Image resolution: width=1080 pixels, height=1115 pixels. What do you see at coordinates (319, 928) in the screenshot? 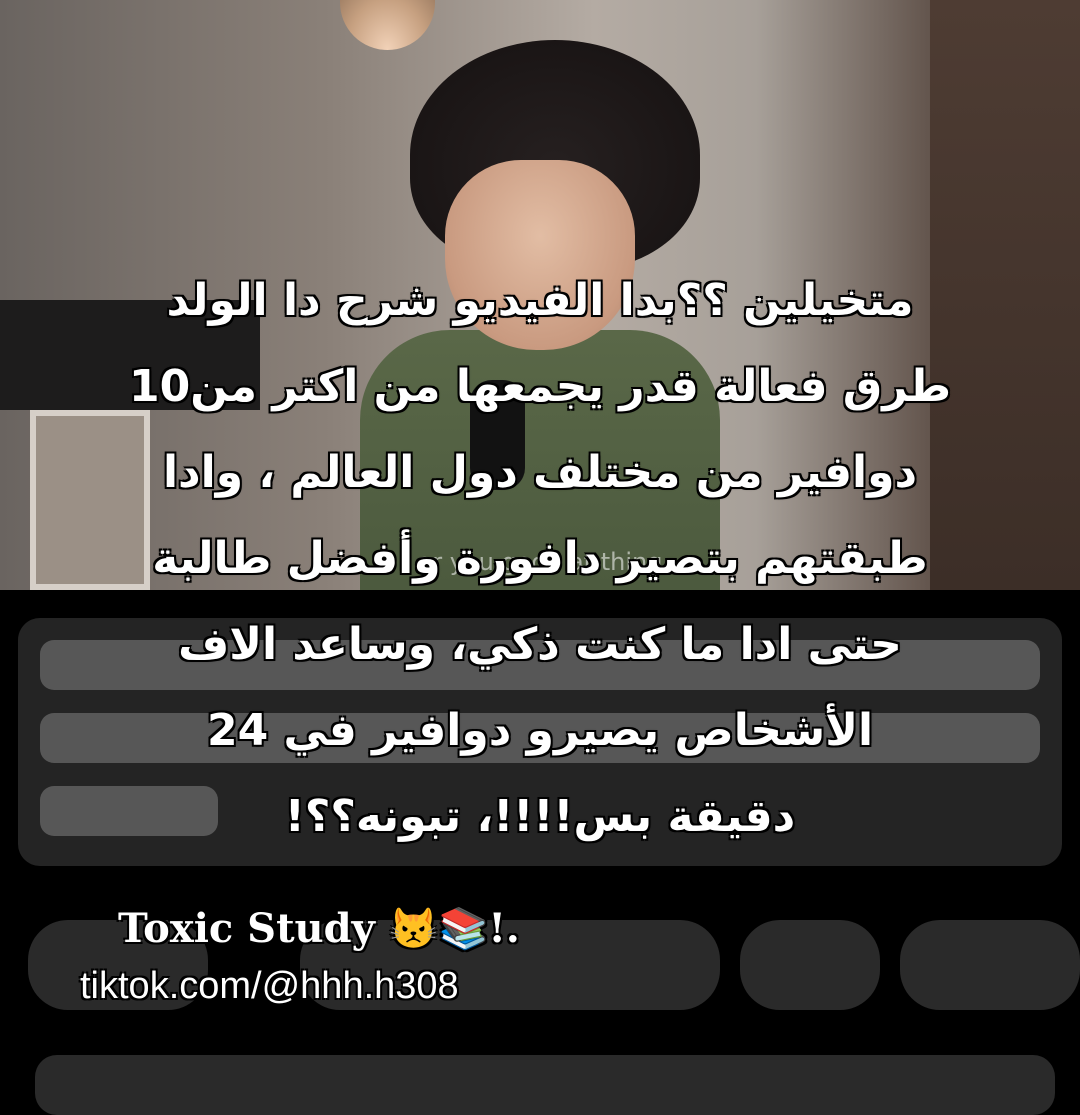
I see `watermark-name: Toxic Study 😾📚!.` at bounding box center [319, 928].